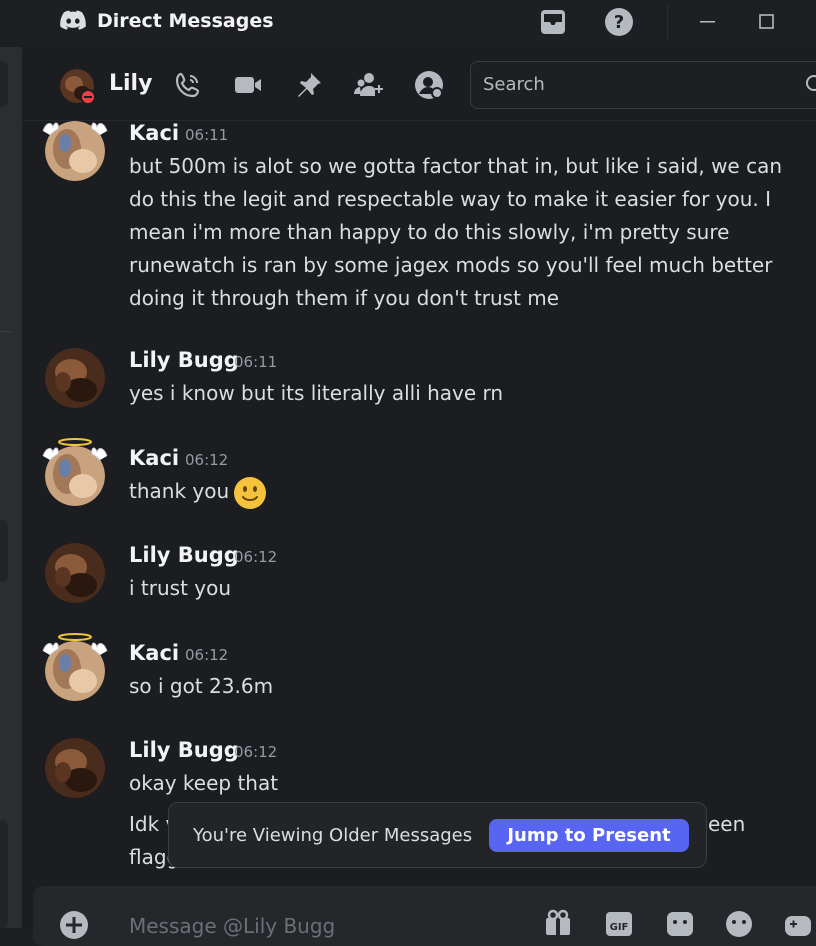 This screenshot has height=946, width=816. Describe the element at coordinates (553, 22) in the screenshot. I see `inbox-icon` at that location.